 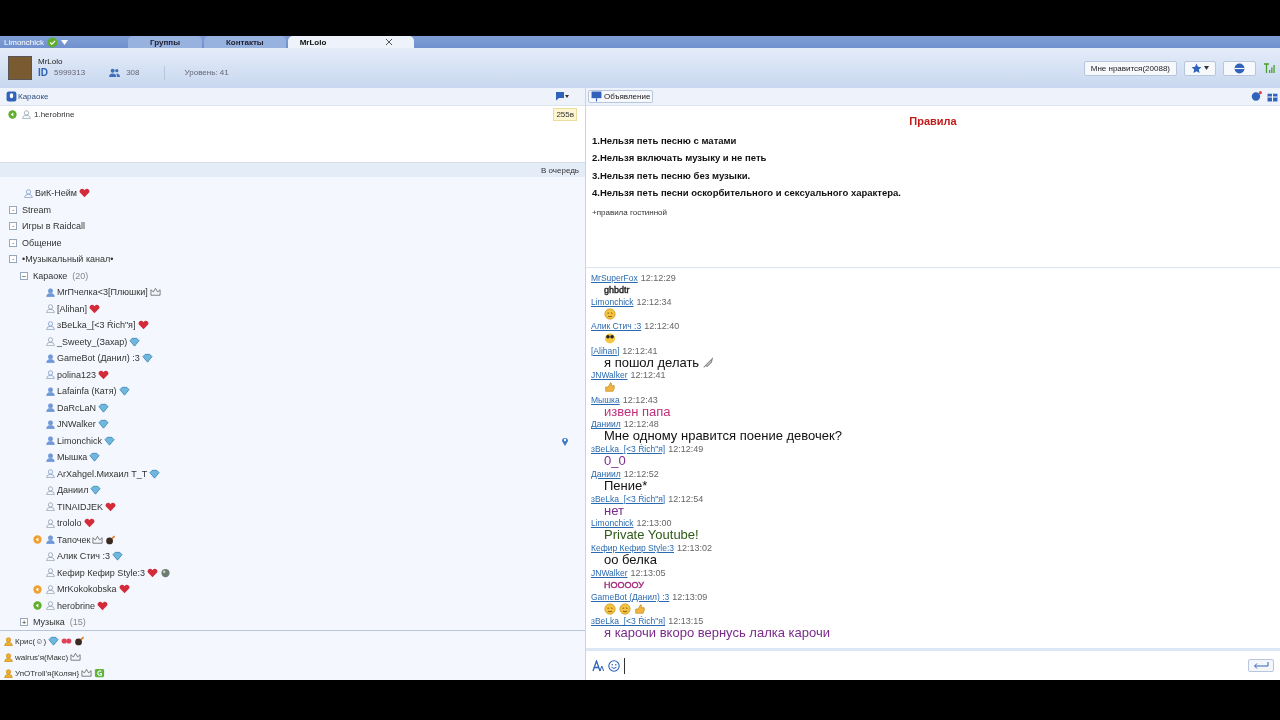 I want to click on user-name: Кефир Кефир Style:3, so click(x=101, y=572).